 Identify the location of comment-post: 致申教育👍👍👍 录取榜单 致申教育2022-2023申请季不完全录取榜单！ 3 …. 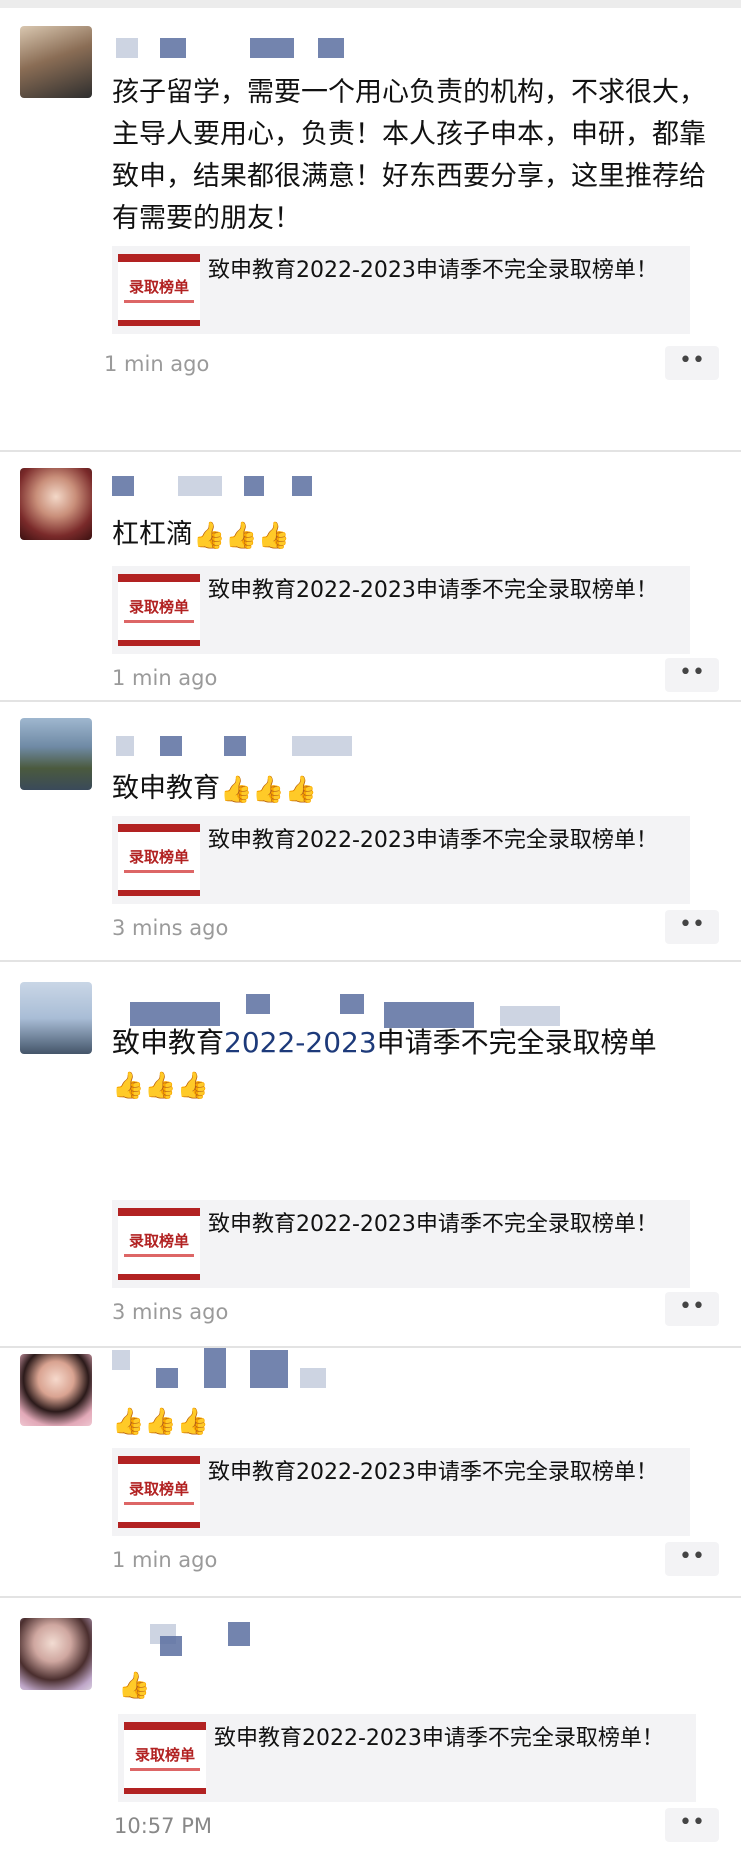
(370, 832).